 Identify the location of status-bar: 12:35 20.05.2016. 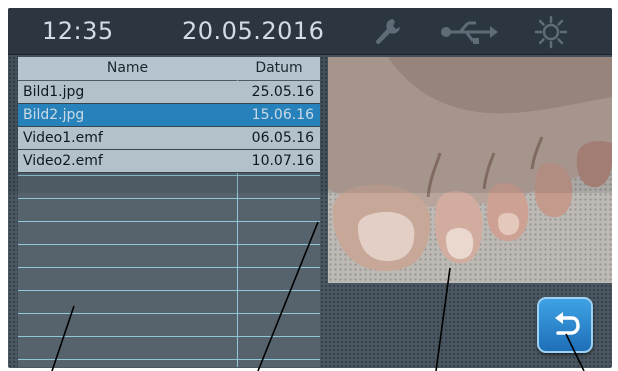
(310, 31).